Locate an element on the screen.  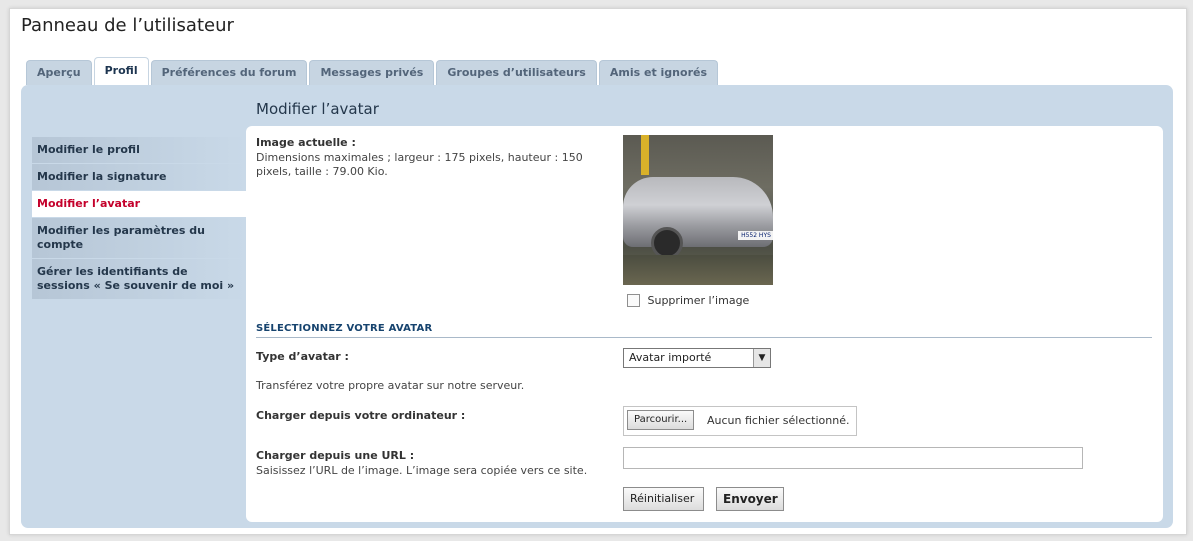
avatar-plate: H552 HYS is located at coordinates (755, 235).